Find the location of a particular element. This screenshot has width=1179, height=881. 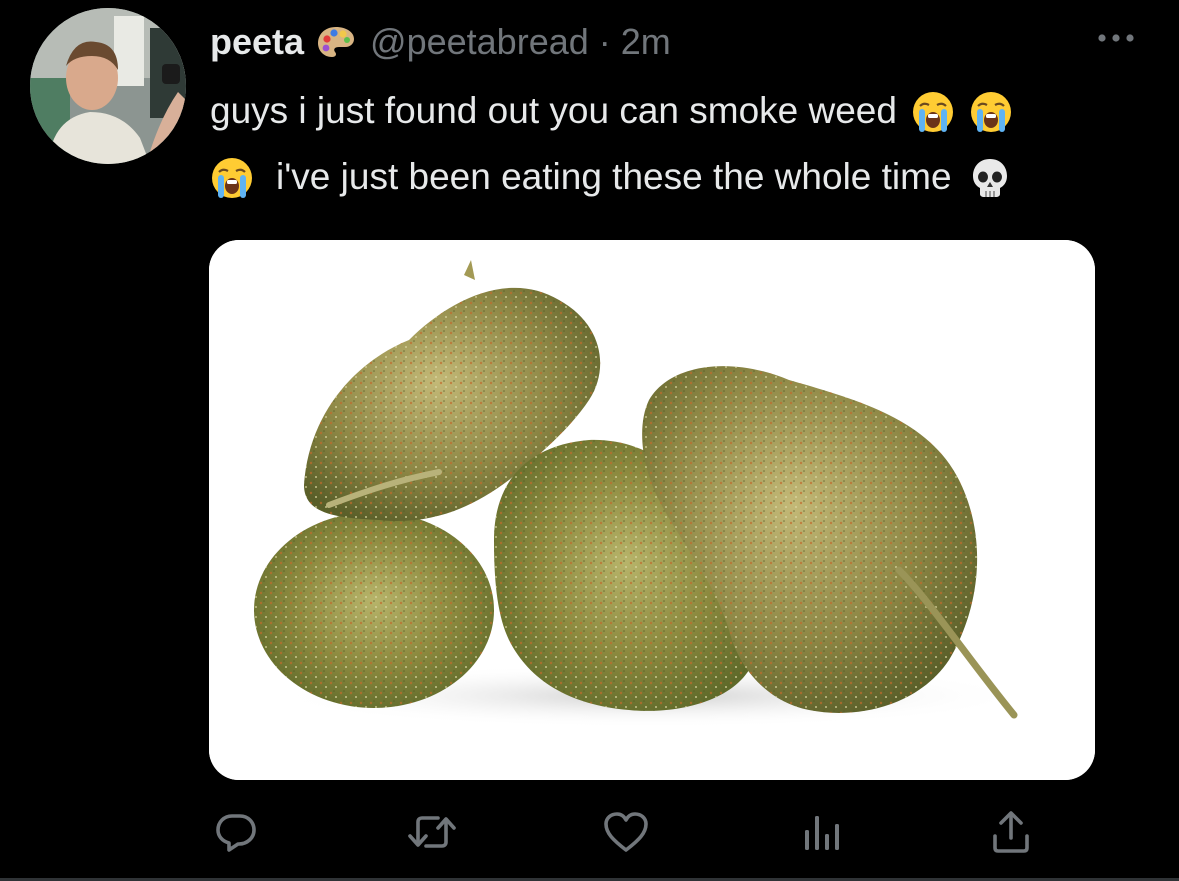

skull-icon is located at coordinates (990, 177).